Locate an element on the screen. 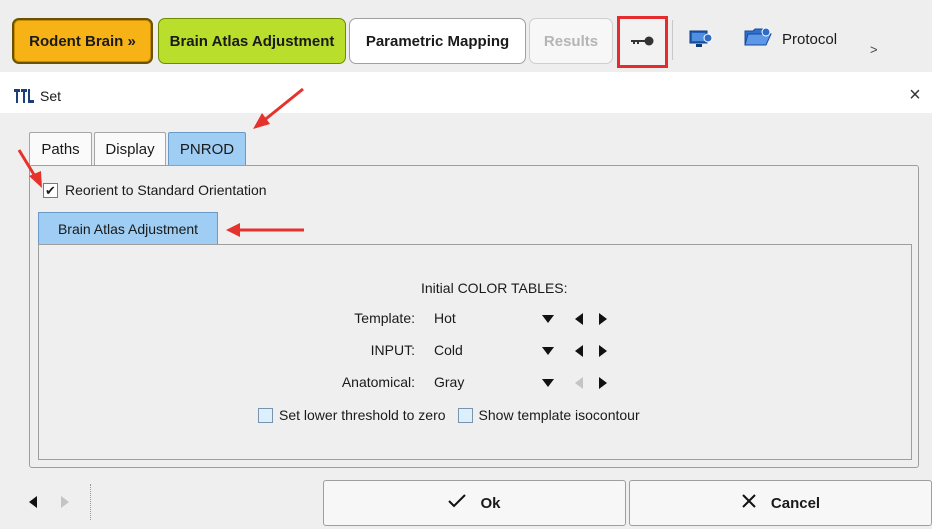 Image resolution: width=932 pixels, height=529 pixels. toolbar-separator is located at coordinates (672, 40).